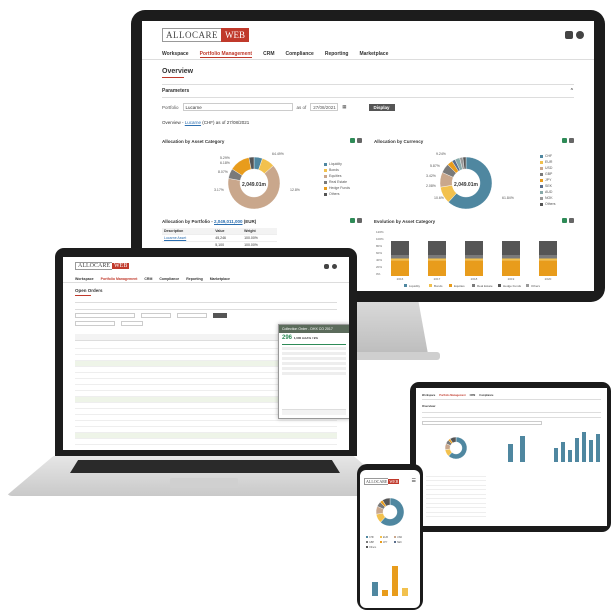  Describe the element at coordinates (379, 253) in the screenshot. I see `ytick: 60%` at that location.